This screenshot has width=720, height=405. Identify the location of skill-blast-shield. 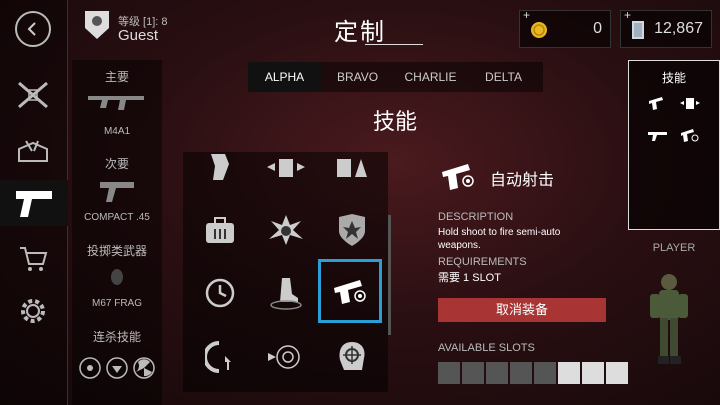
(352, 230).